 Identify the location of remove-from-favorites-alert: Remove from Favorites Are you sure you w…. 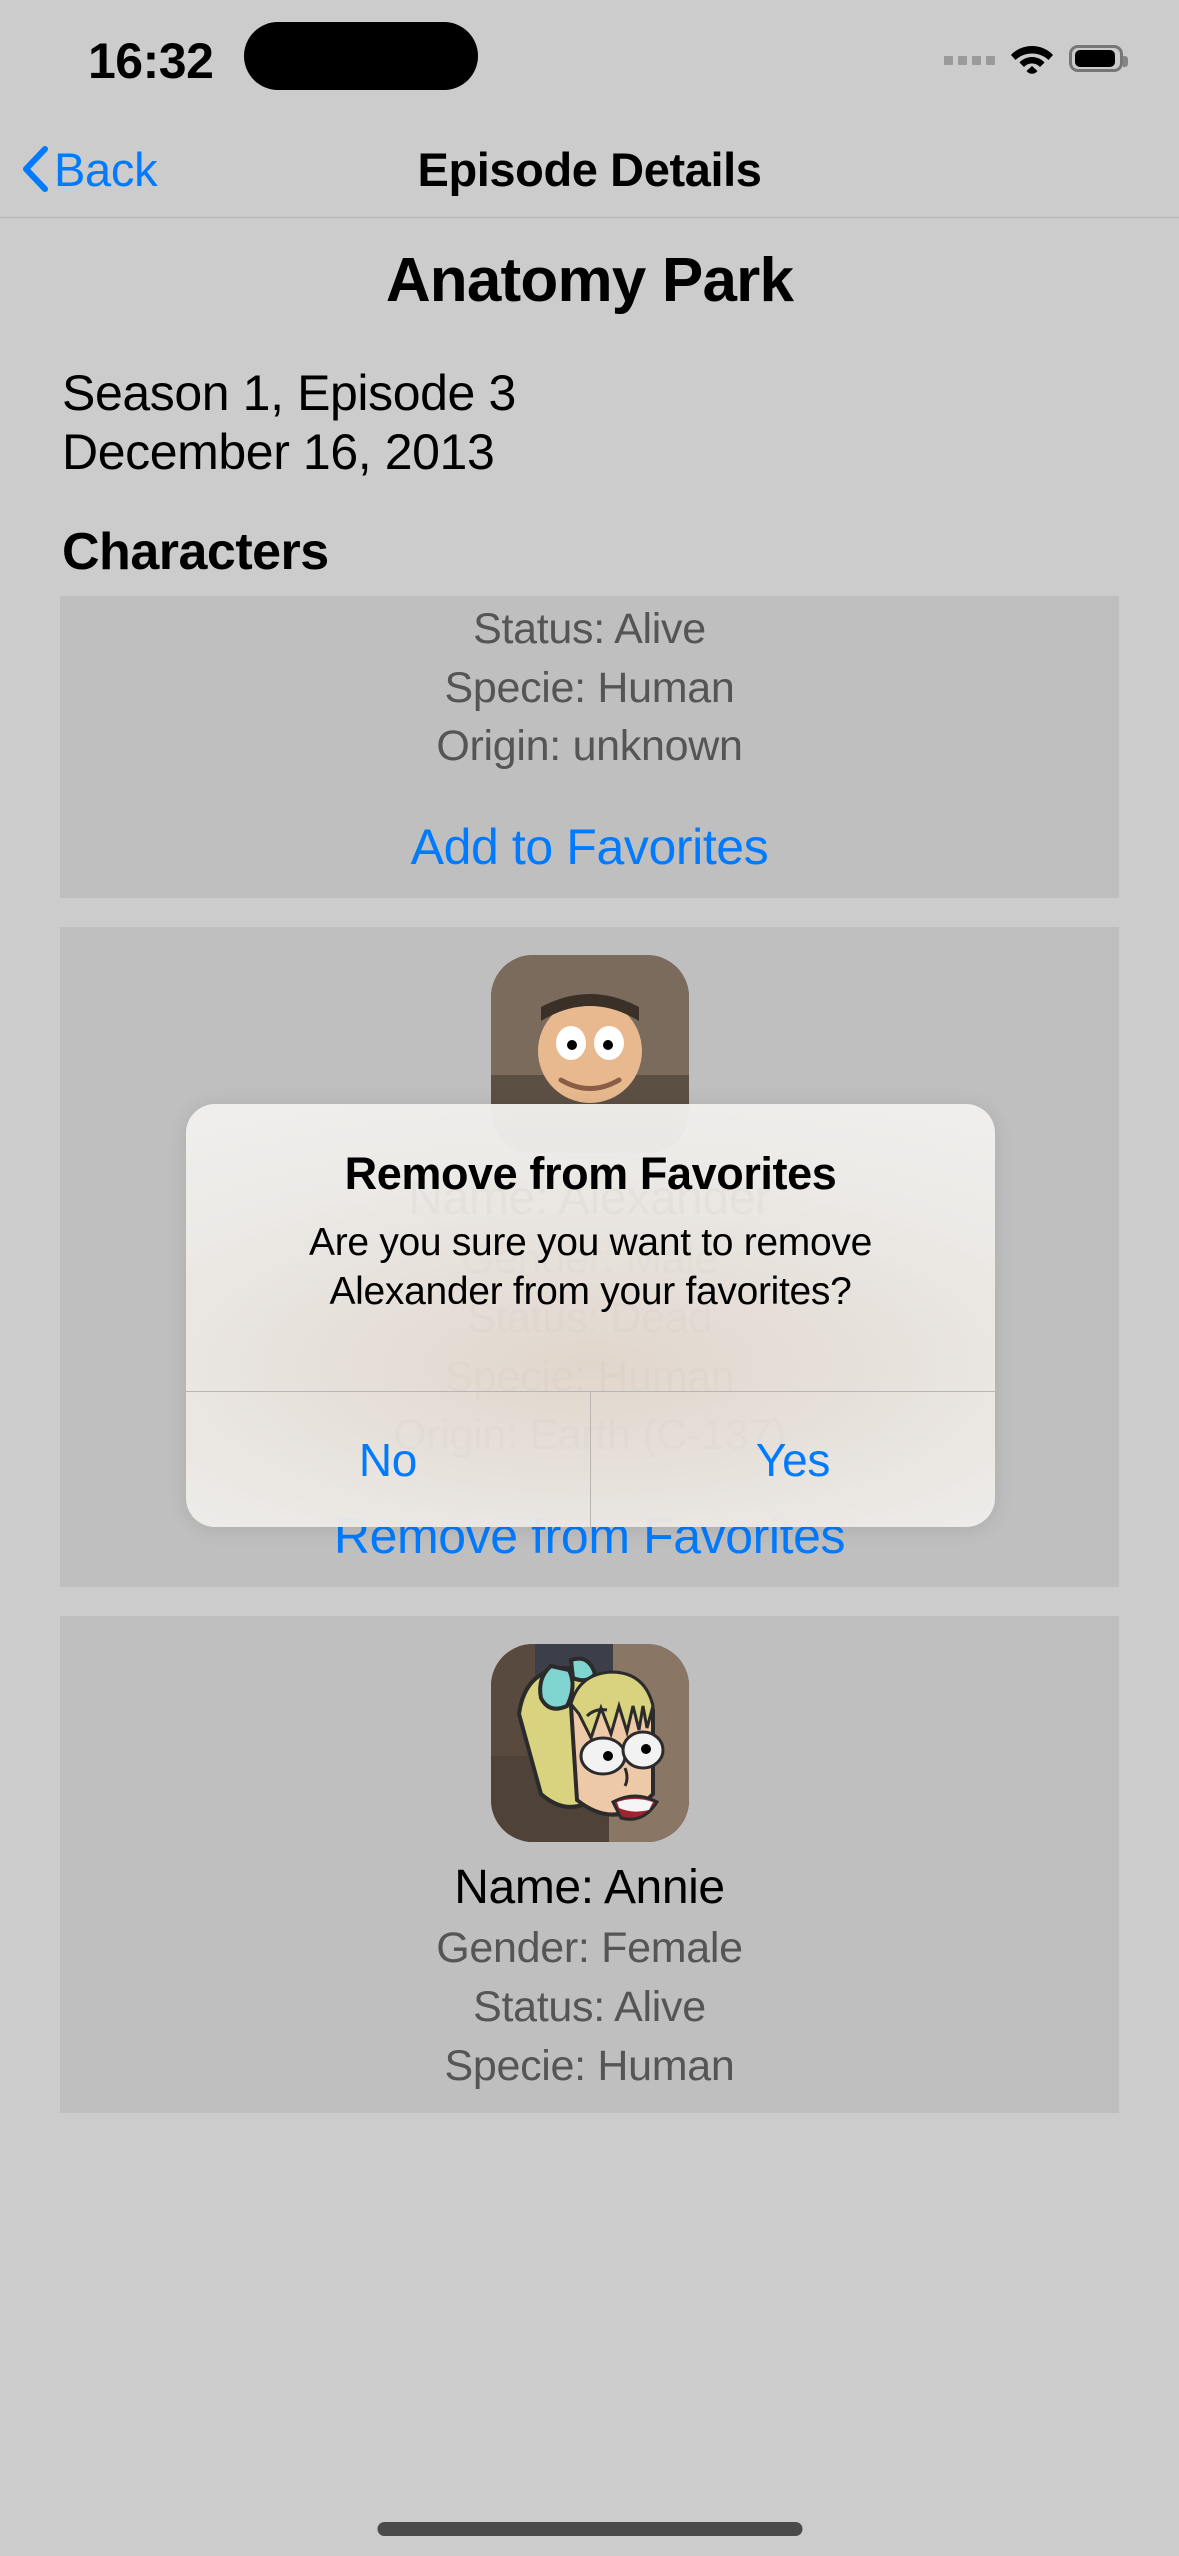
(590, 1315).